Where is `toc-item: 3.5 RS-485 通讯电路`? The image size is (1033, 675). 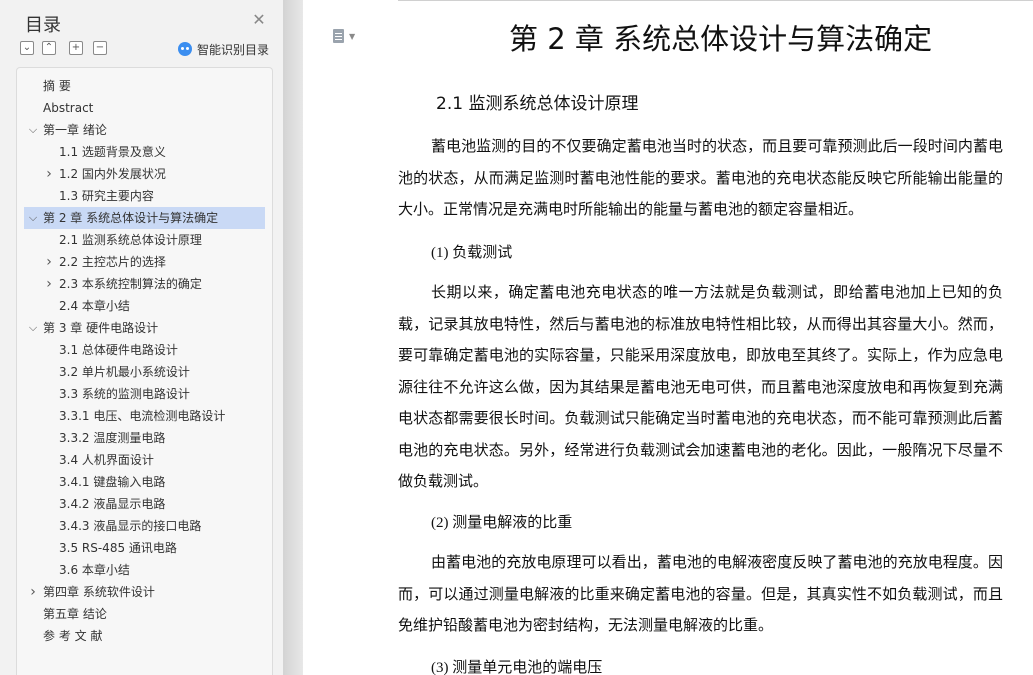 toc-item: 3.5 RS-485 通讯电路 is located at coordinates (144, 548).